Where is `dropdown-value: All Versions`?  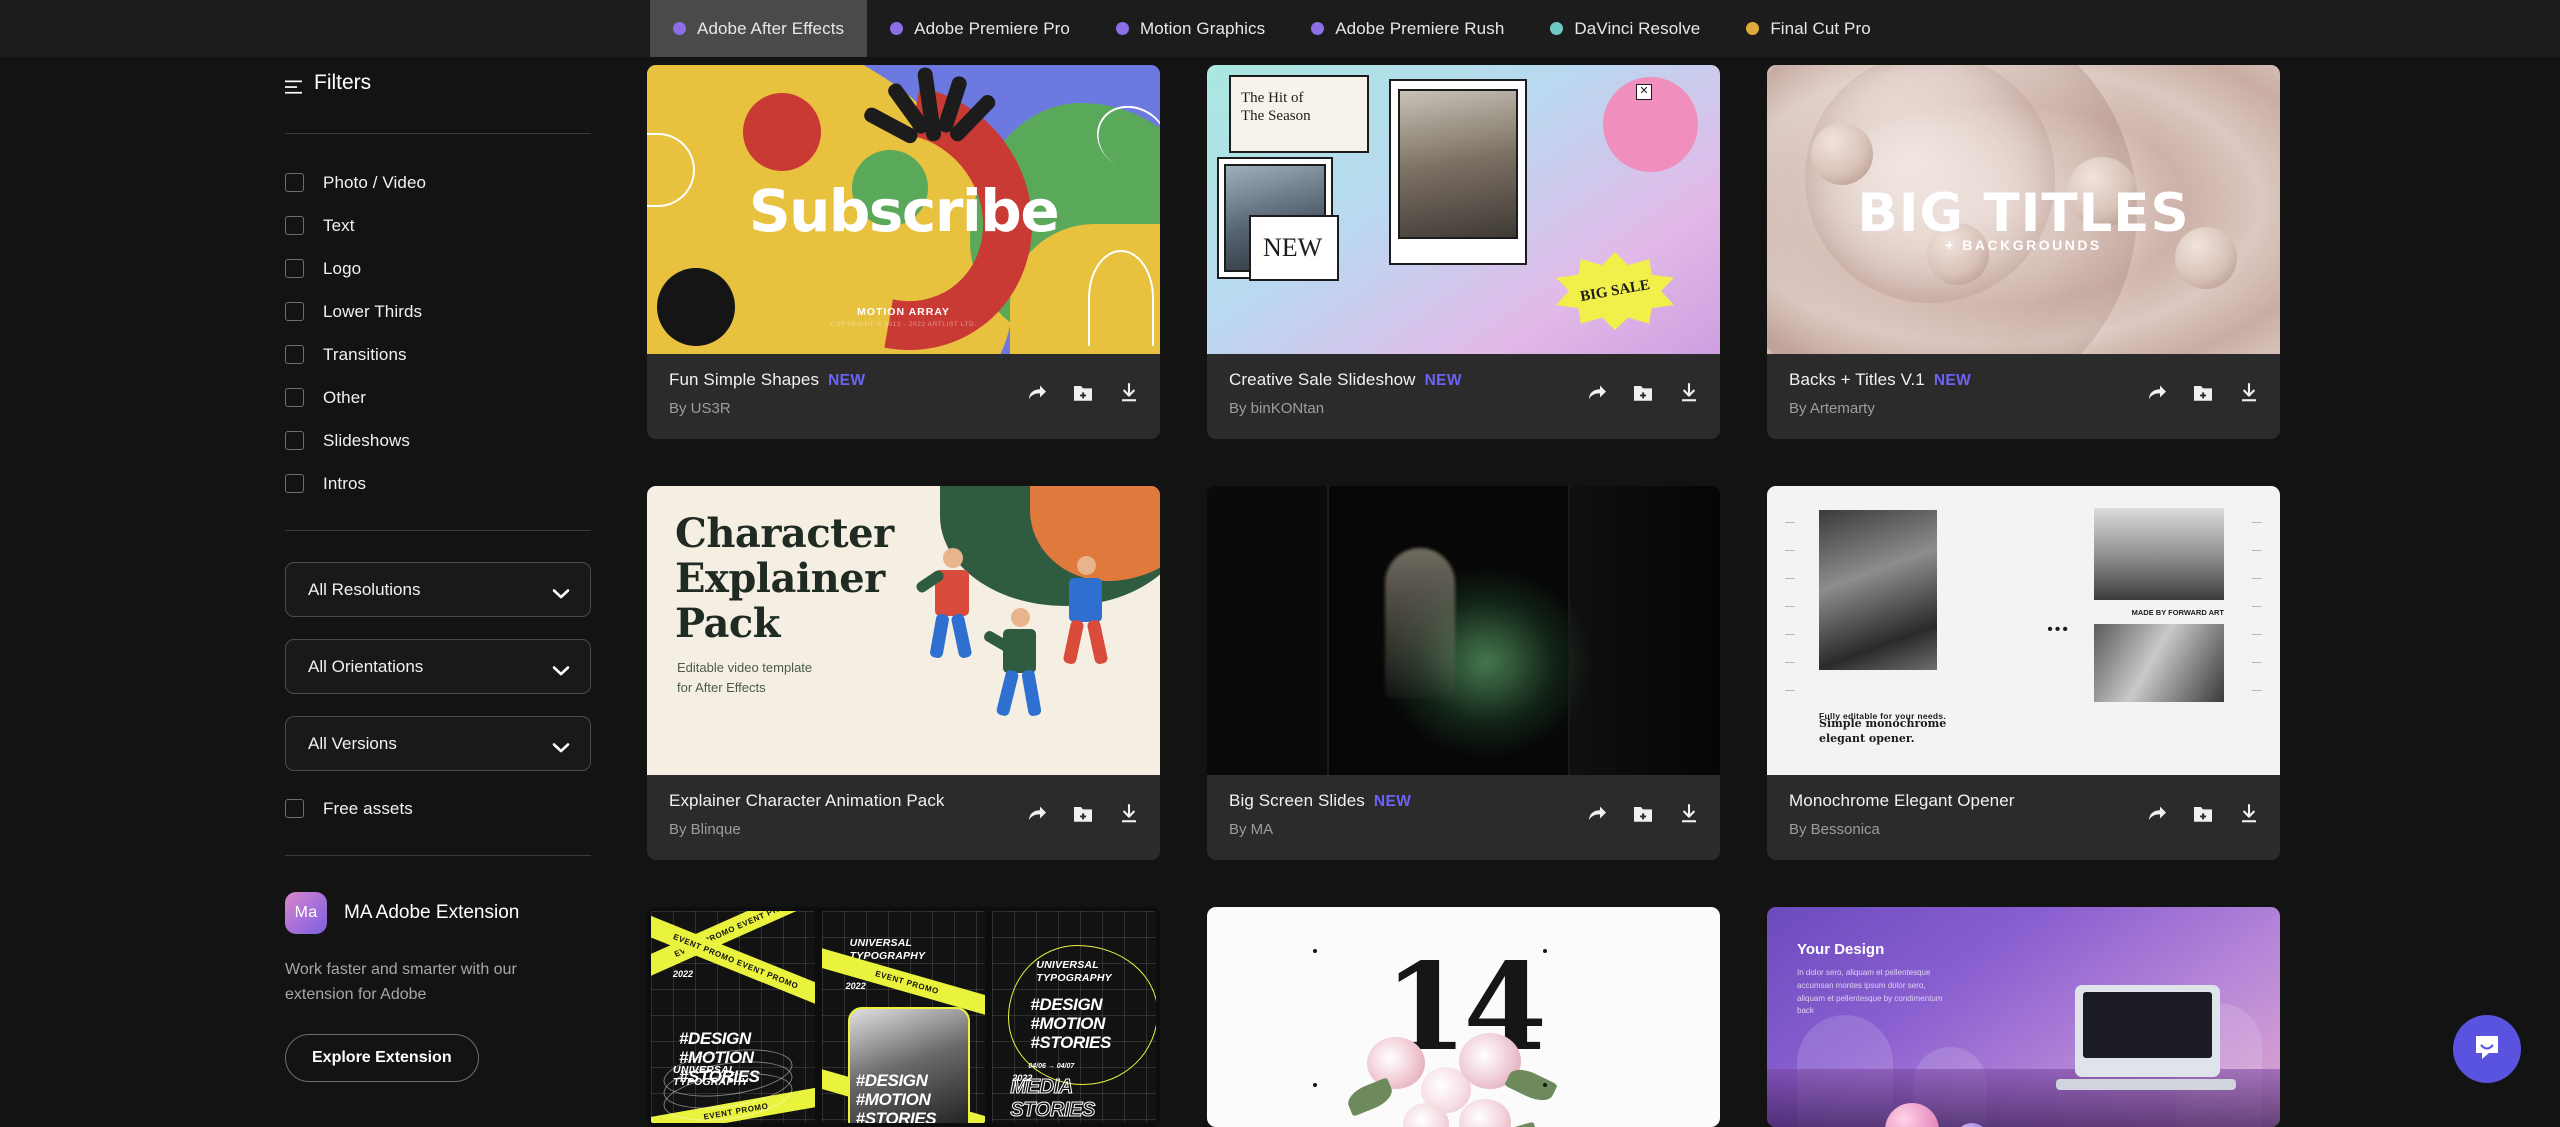
dropdown-value: All Versions is located at coordinates (352, 743).